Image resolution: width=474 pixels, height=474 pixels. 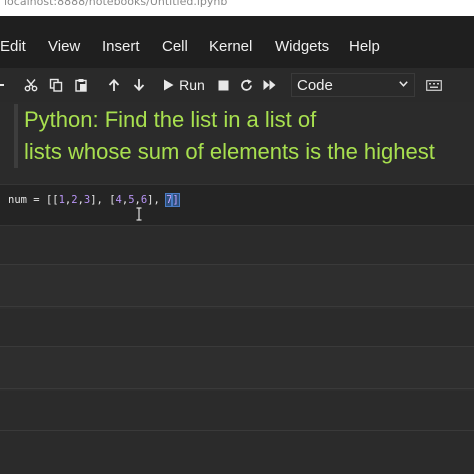 I want to click on code-editor-line: num = [[1,2,3], [4,5,6], 7], so click(x=94, y=200).